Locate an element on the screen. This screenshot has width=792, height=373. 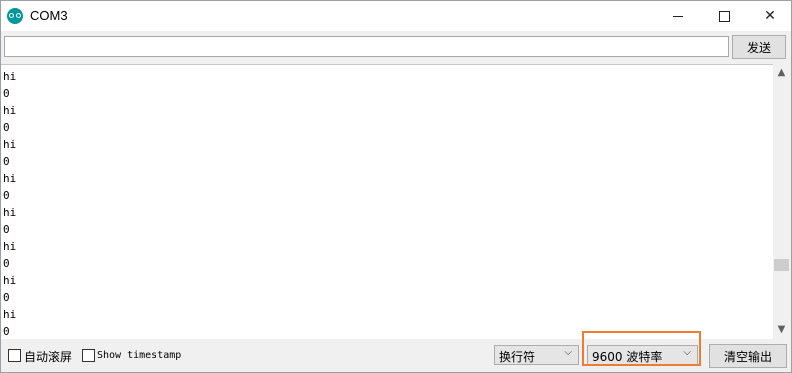
close-button: ✕ is located at coordinates (769, 16).